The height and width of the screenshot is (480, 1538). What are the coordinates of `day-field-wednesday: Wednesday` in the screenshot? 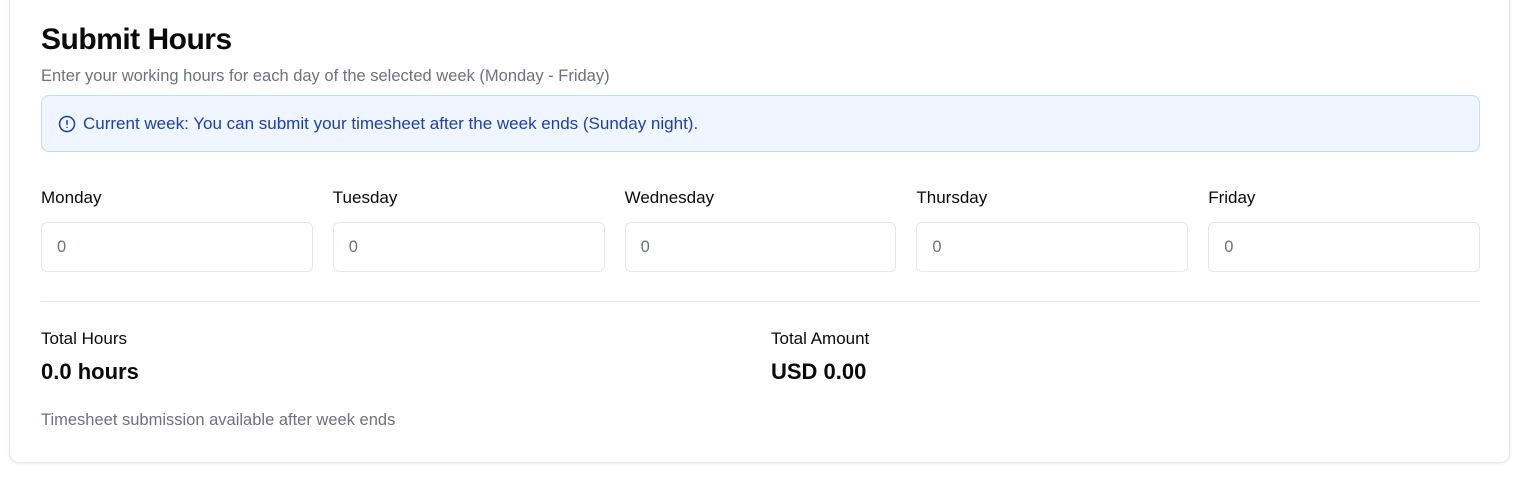 It's located at (760, 229).